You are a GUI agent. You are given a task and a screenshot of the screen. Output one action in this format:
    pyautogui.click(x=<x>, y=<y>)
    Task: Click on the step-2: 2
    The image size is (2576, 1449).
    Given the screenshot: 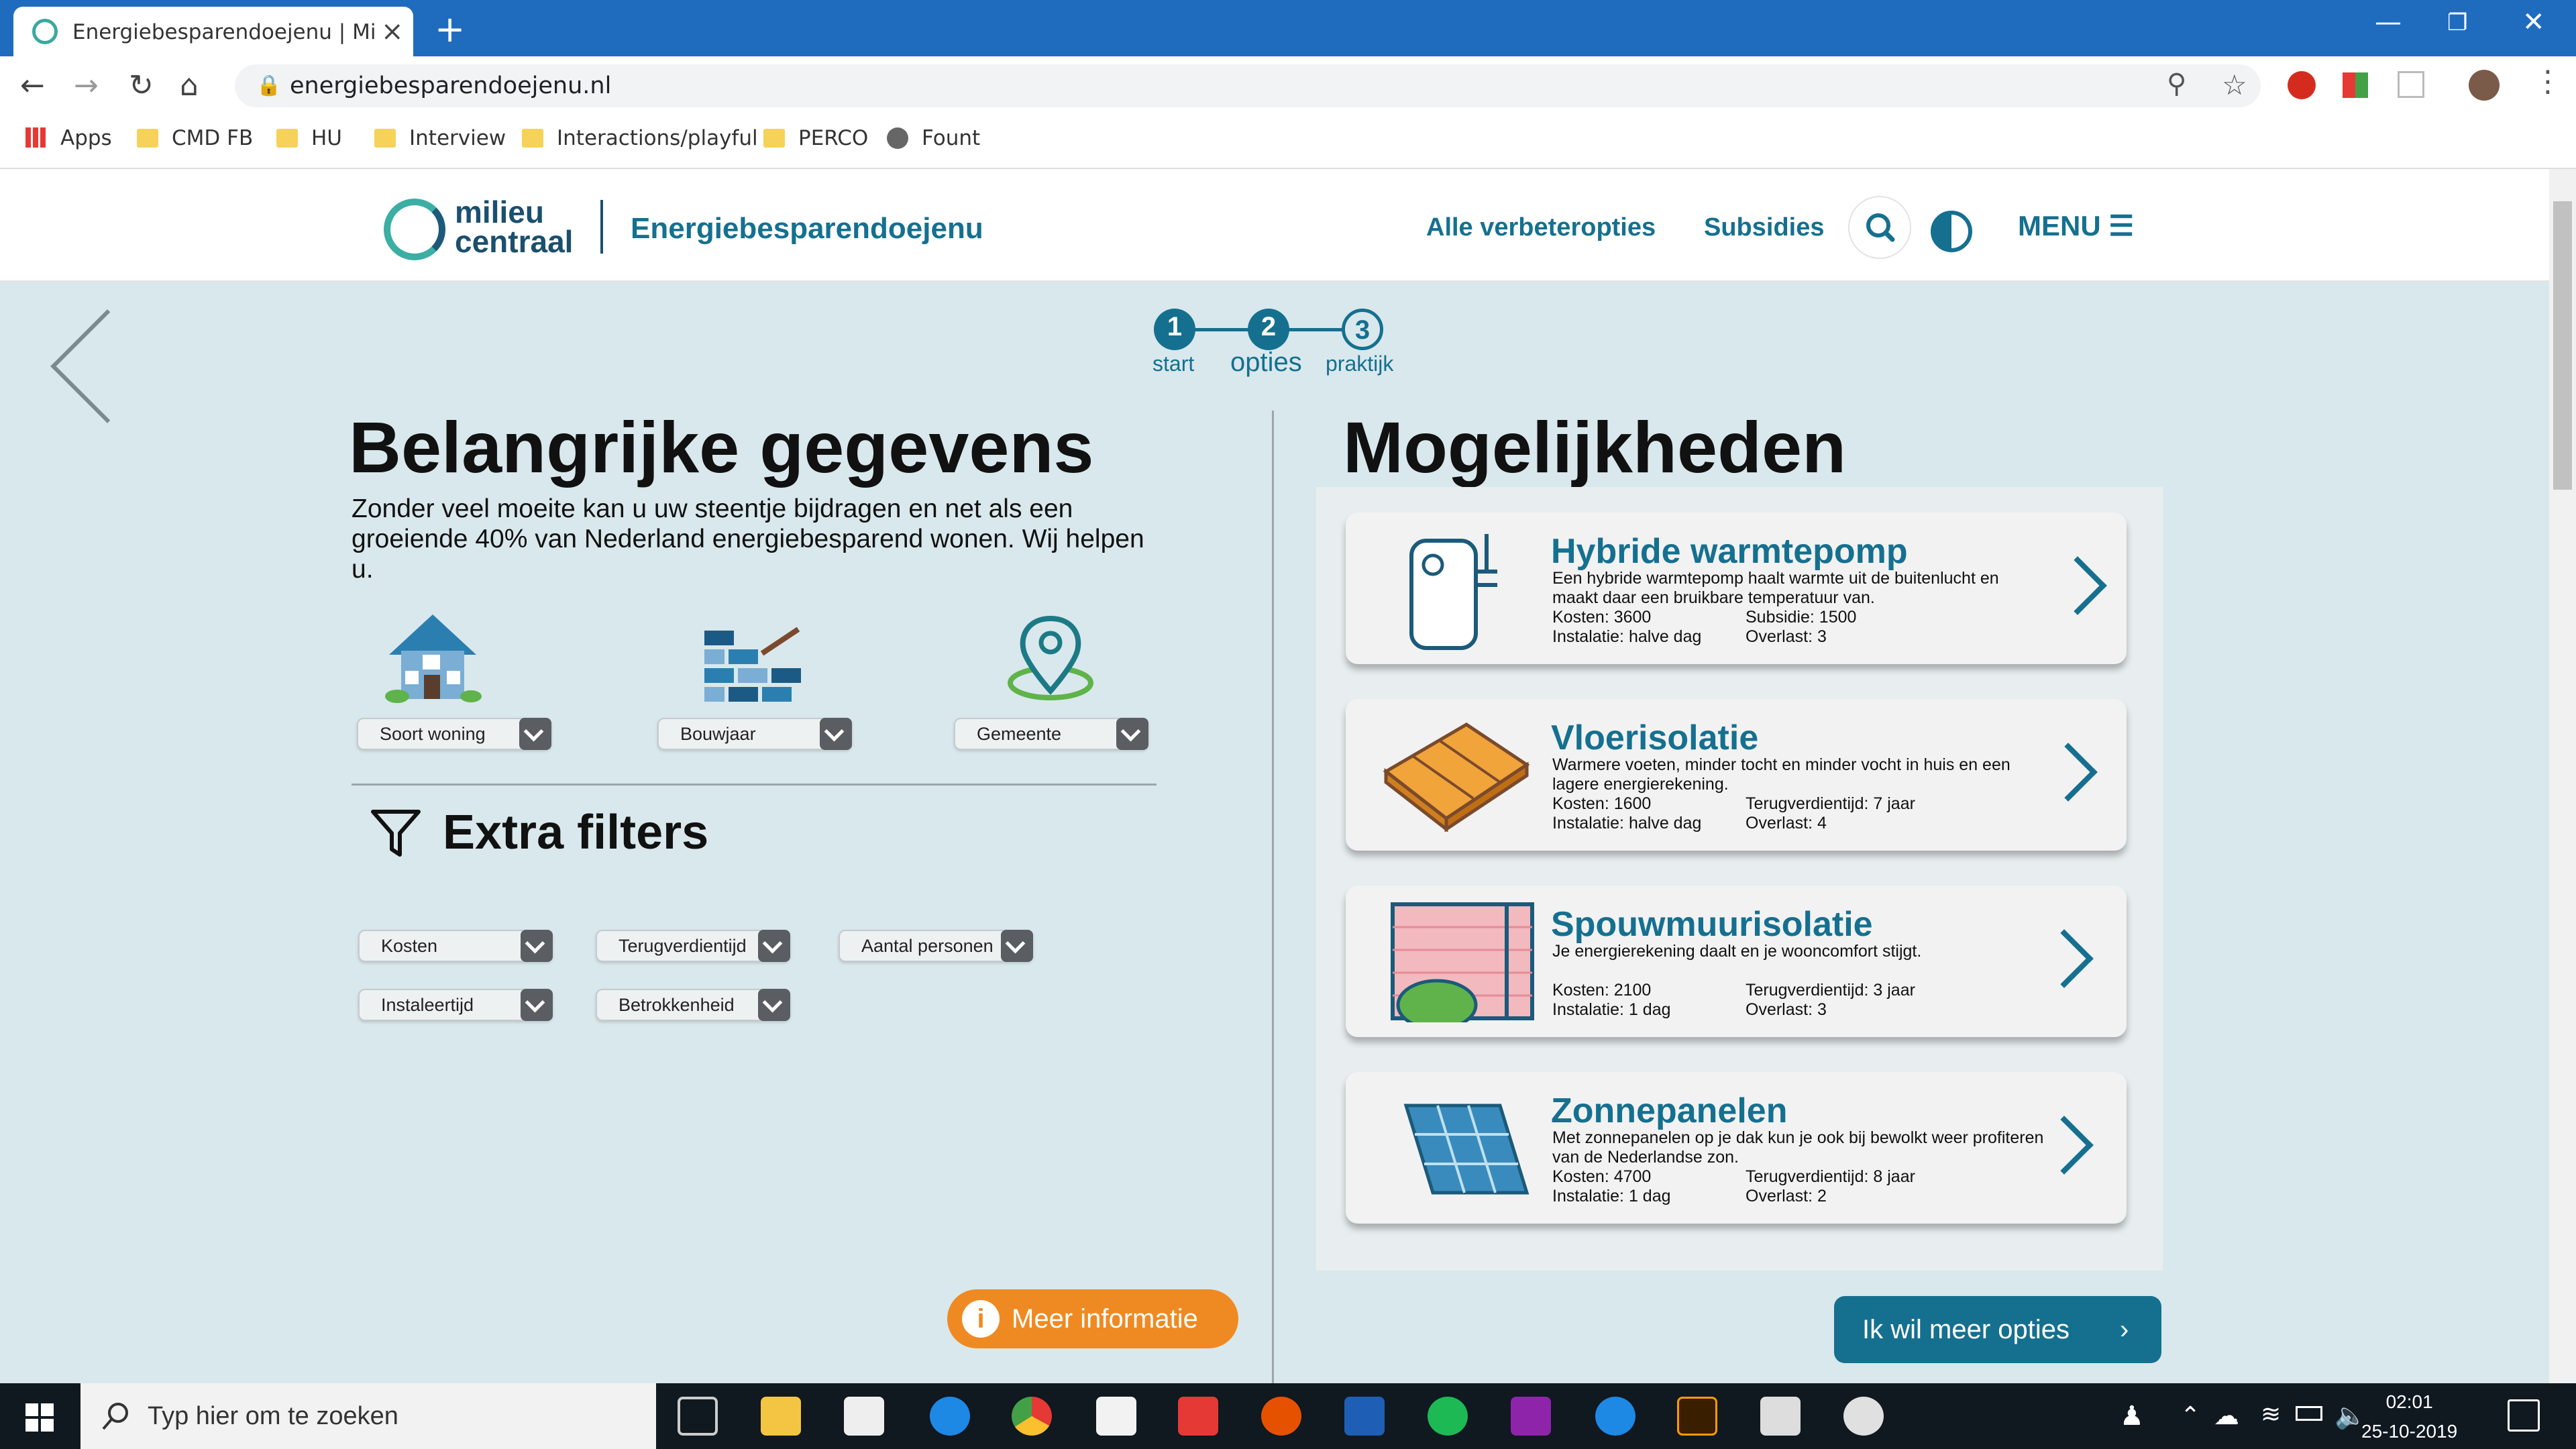 What is the action you would take?
    pyautogui.click(x=1268, y=329)
    